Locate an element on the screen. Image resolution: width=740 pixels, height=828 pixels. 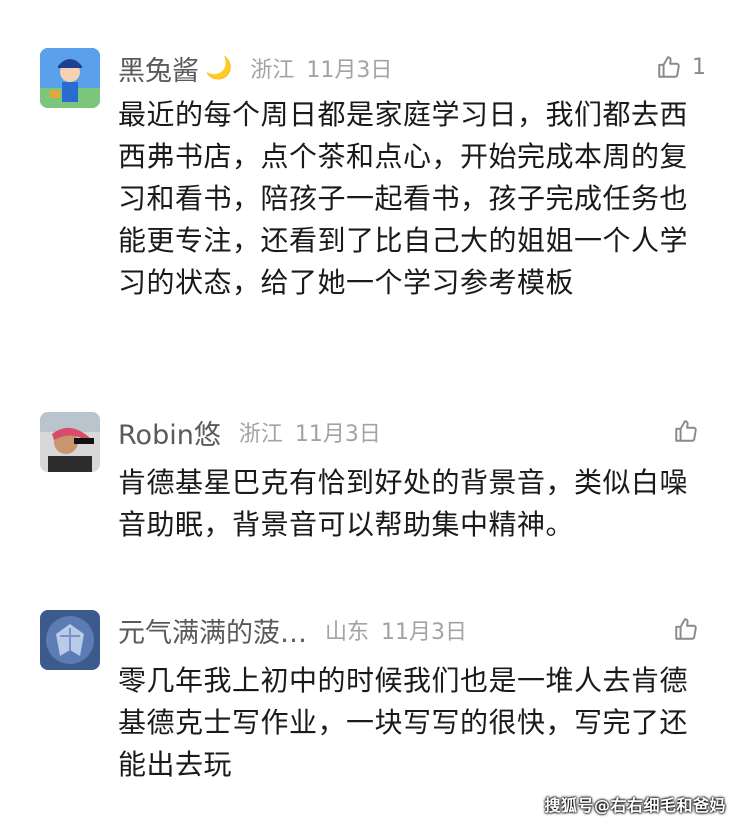
author-name: 黑兔酱 is located at coordinates (158, 68).